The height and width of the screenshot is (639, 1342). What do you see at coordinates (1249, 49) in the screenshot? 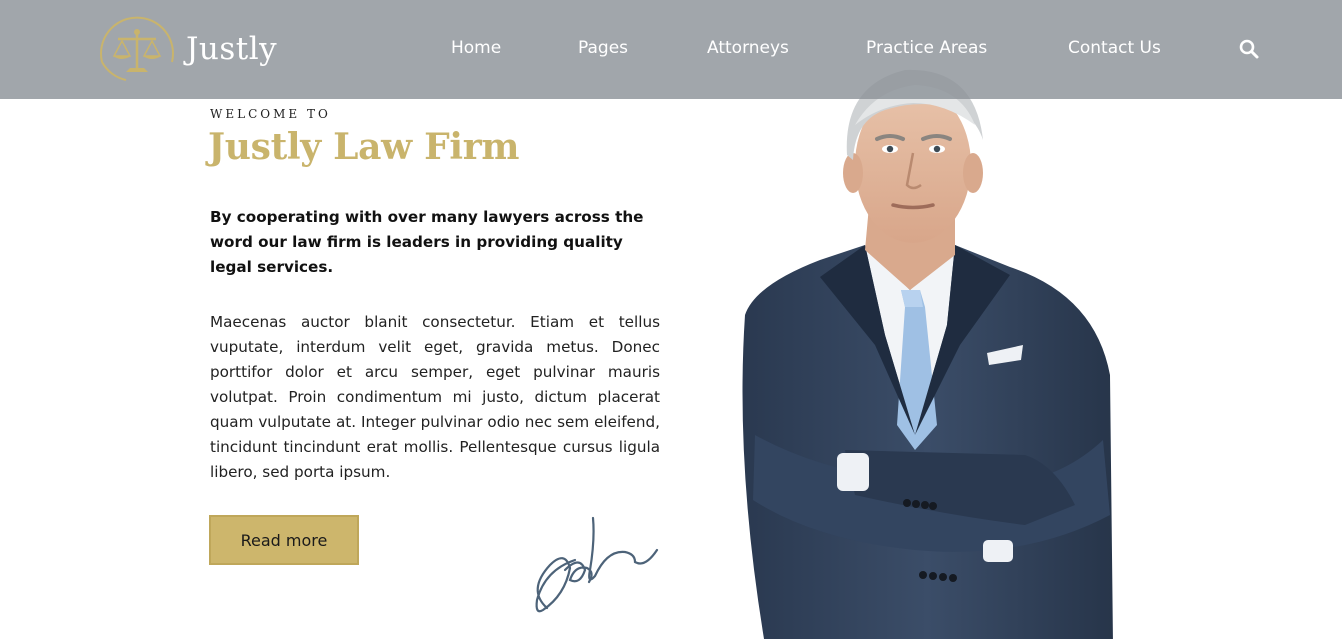
I see `search-icon` at bounding box center [1249, 49].